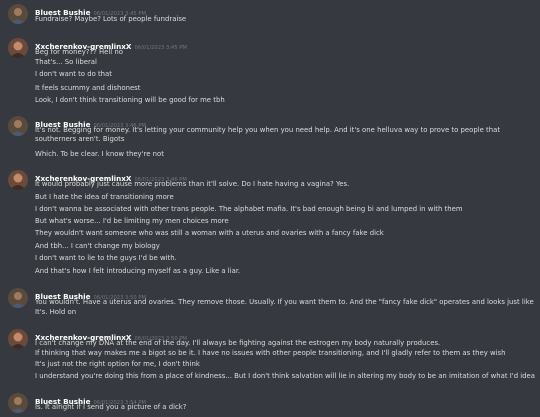  I want to click on message-line: Which. To be clear. I know they're not, so click(99, 154).